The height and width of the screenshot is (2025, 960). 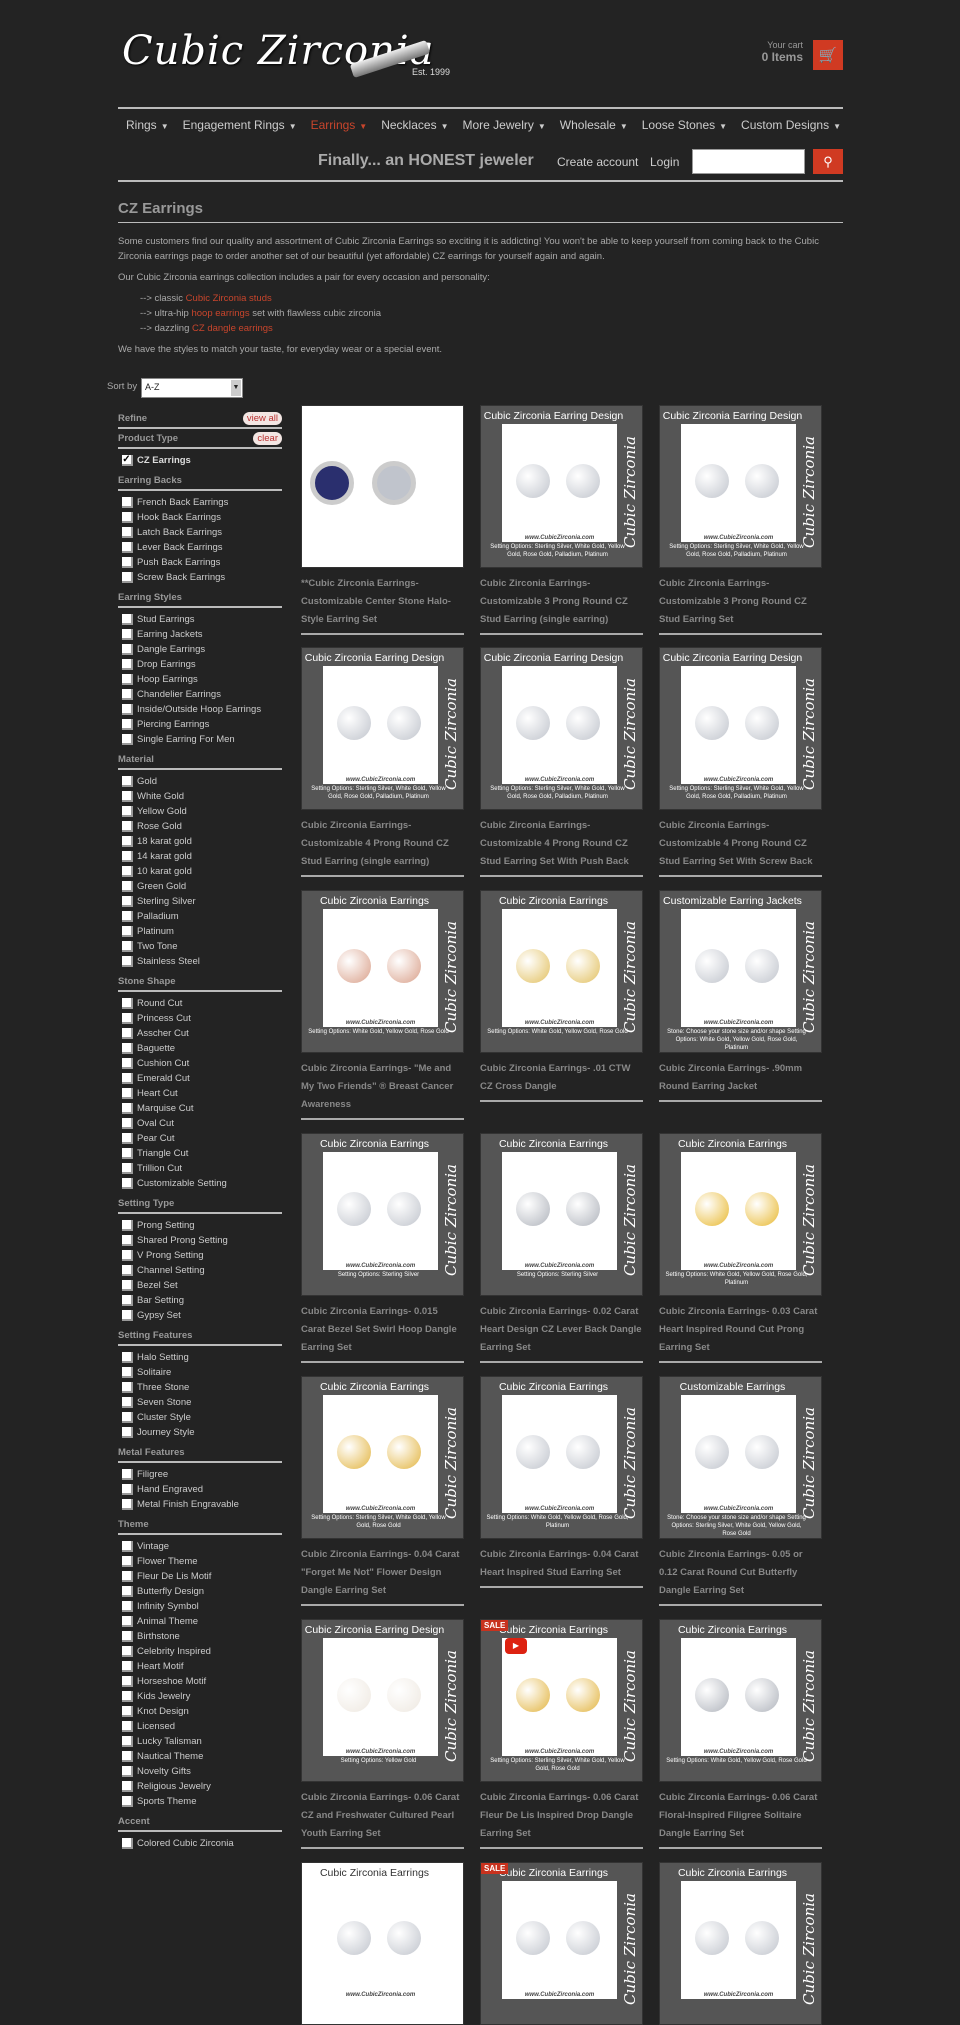 What do you see at coordinates (200, 724) in the screenshot?
I see `filter-option: Piercing Earrings` at bounding box center [200, 724].